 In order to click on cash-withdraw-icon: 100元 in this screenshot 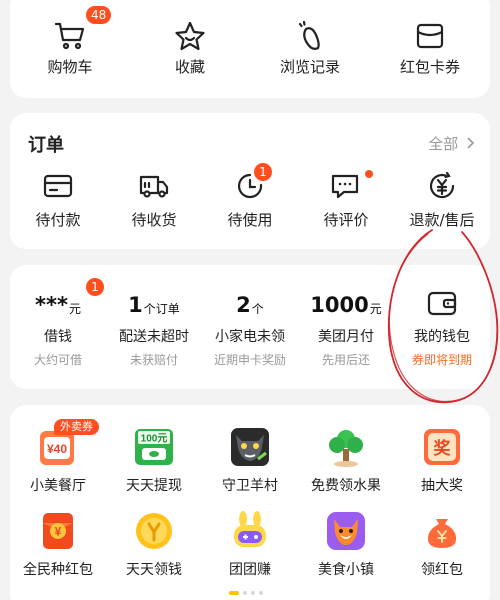, I will do `click(154, 447)`.